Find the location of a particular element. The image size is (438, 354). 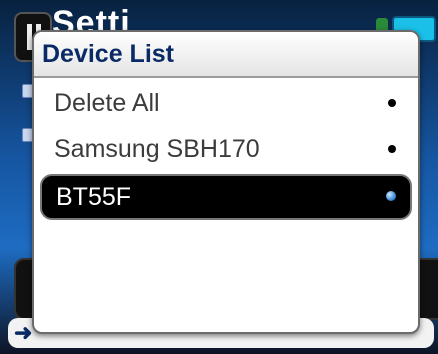

list-item-delete-all: Delete All is located at coordinates (226, 103).